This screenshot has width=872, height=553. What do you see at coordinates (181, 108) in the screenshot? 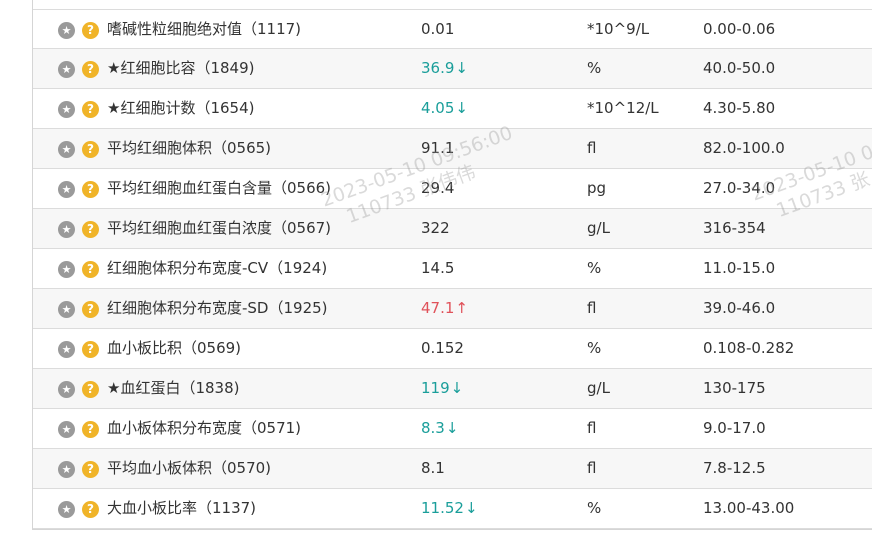
I see `test-name: ★红细胞计数（1654)` at bounding box center [181, 108].